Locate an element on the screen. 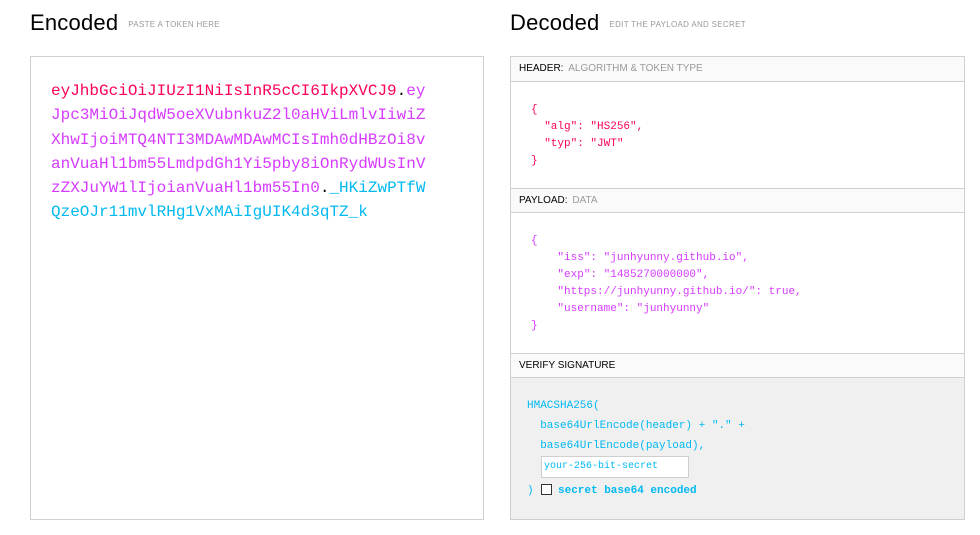 This screenshot has width=980, height=535. token-payload-segment: anVuaHl1bm55LmdpdGh1Yi5pby8iOnRydWUsInV is located at coordinates (238, 163).